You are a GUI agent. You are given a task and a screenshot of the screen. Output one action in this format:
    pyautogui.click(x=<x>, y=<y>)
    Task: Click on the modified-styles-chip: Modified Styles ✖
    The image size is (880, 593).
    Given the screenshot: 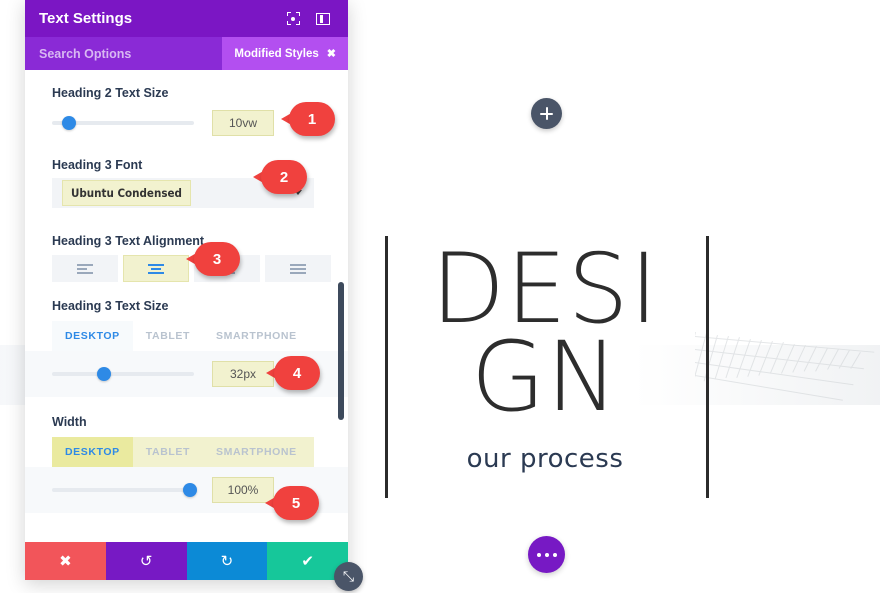 What is the action you would take?
    pyautogui.click(x=285, y=53)
    